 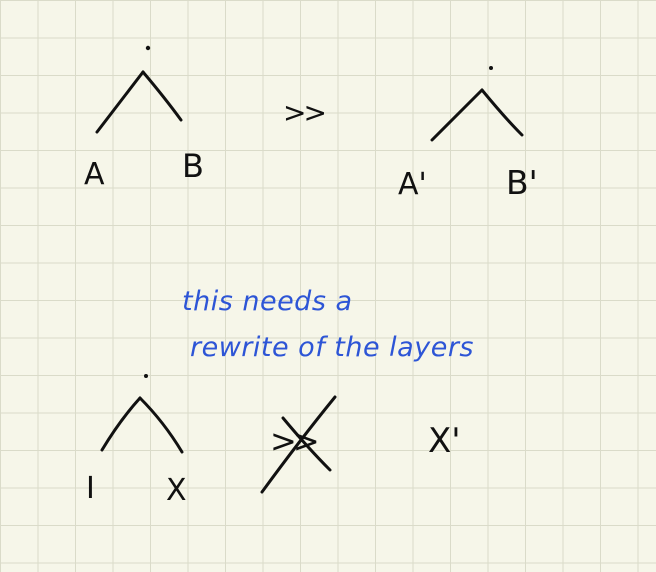 What do you see at coordinates (295, 441) in the screenshot?
I see `crossed-relation-symbol: >>` at bounding box center [295, 441].